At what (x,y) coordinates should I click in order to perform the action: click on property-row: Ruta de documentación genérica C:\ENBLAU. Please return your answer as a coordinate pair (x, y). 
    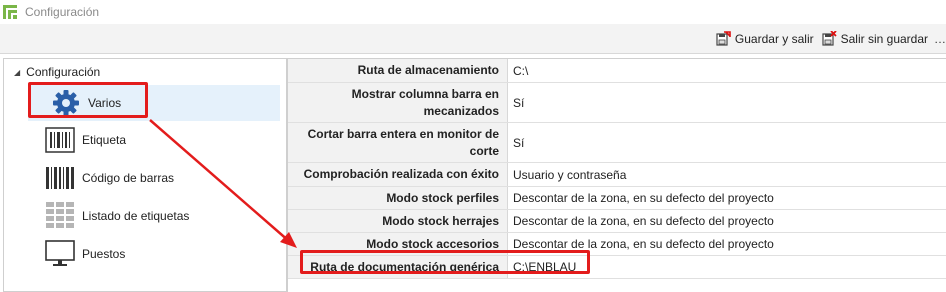
    Looking at the image, I should click on (617, 267).